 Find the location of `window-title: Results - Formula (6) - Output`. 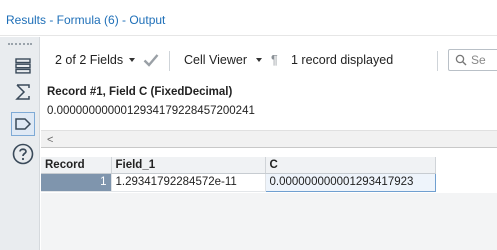

window-title: Results - Formula (6) - Output is located at coordinates (86, 20).